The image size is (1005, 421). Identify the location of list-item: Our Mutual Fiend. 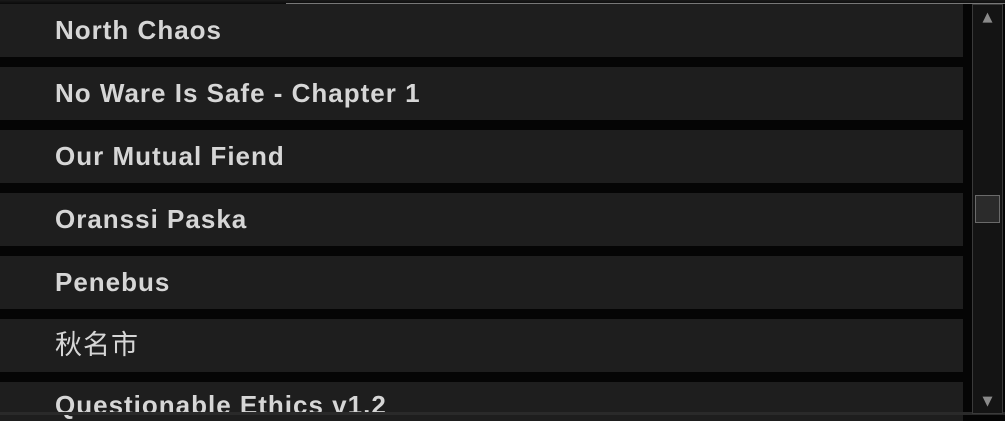
(481, 156).